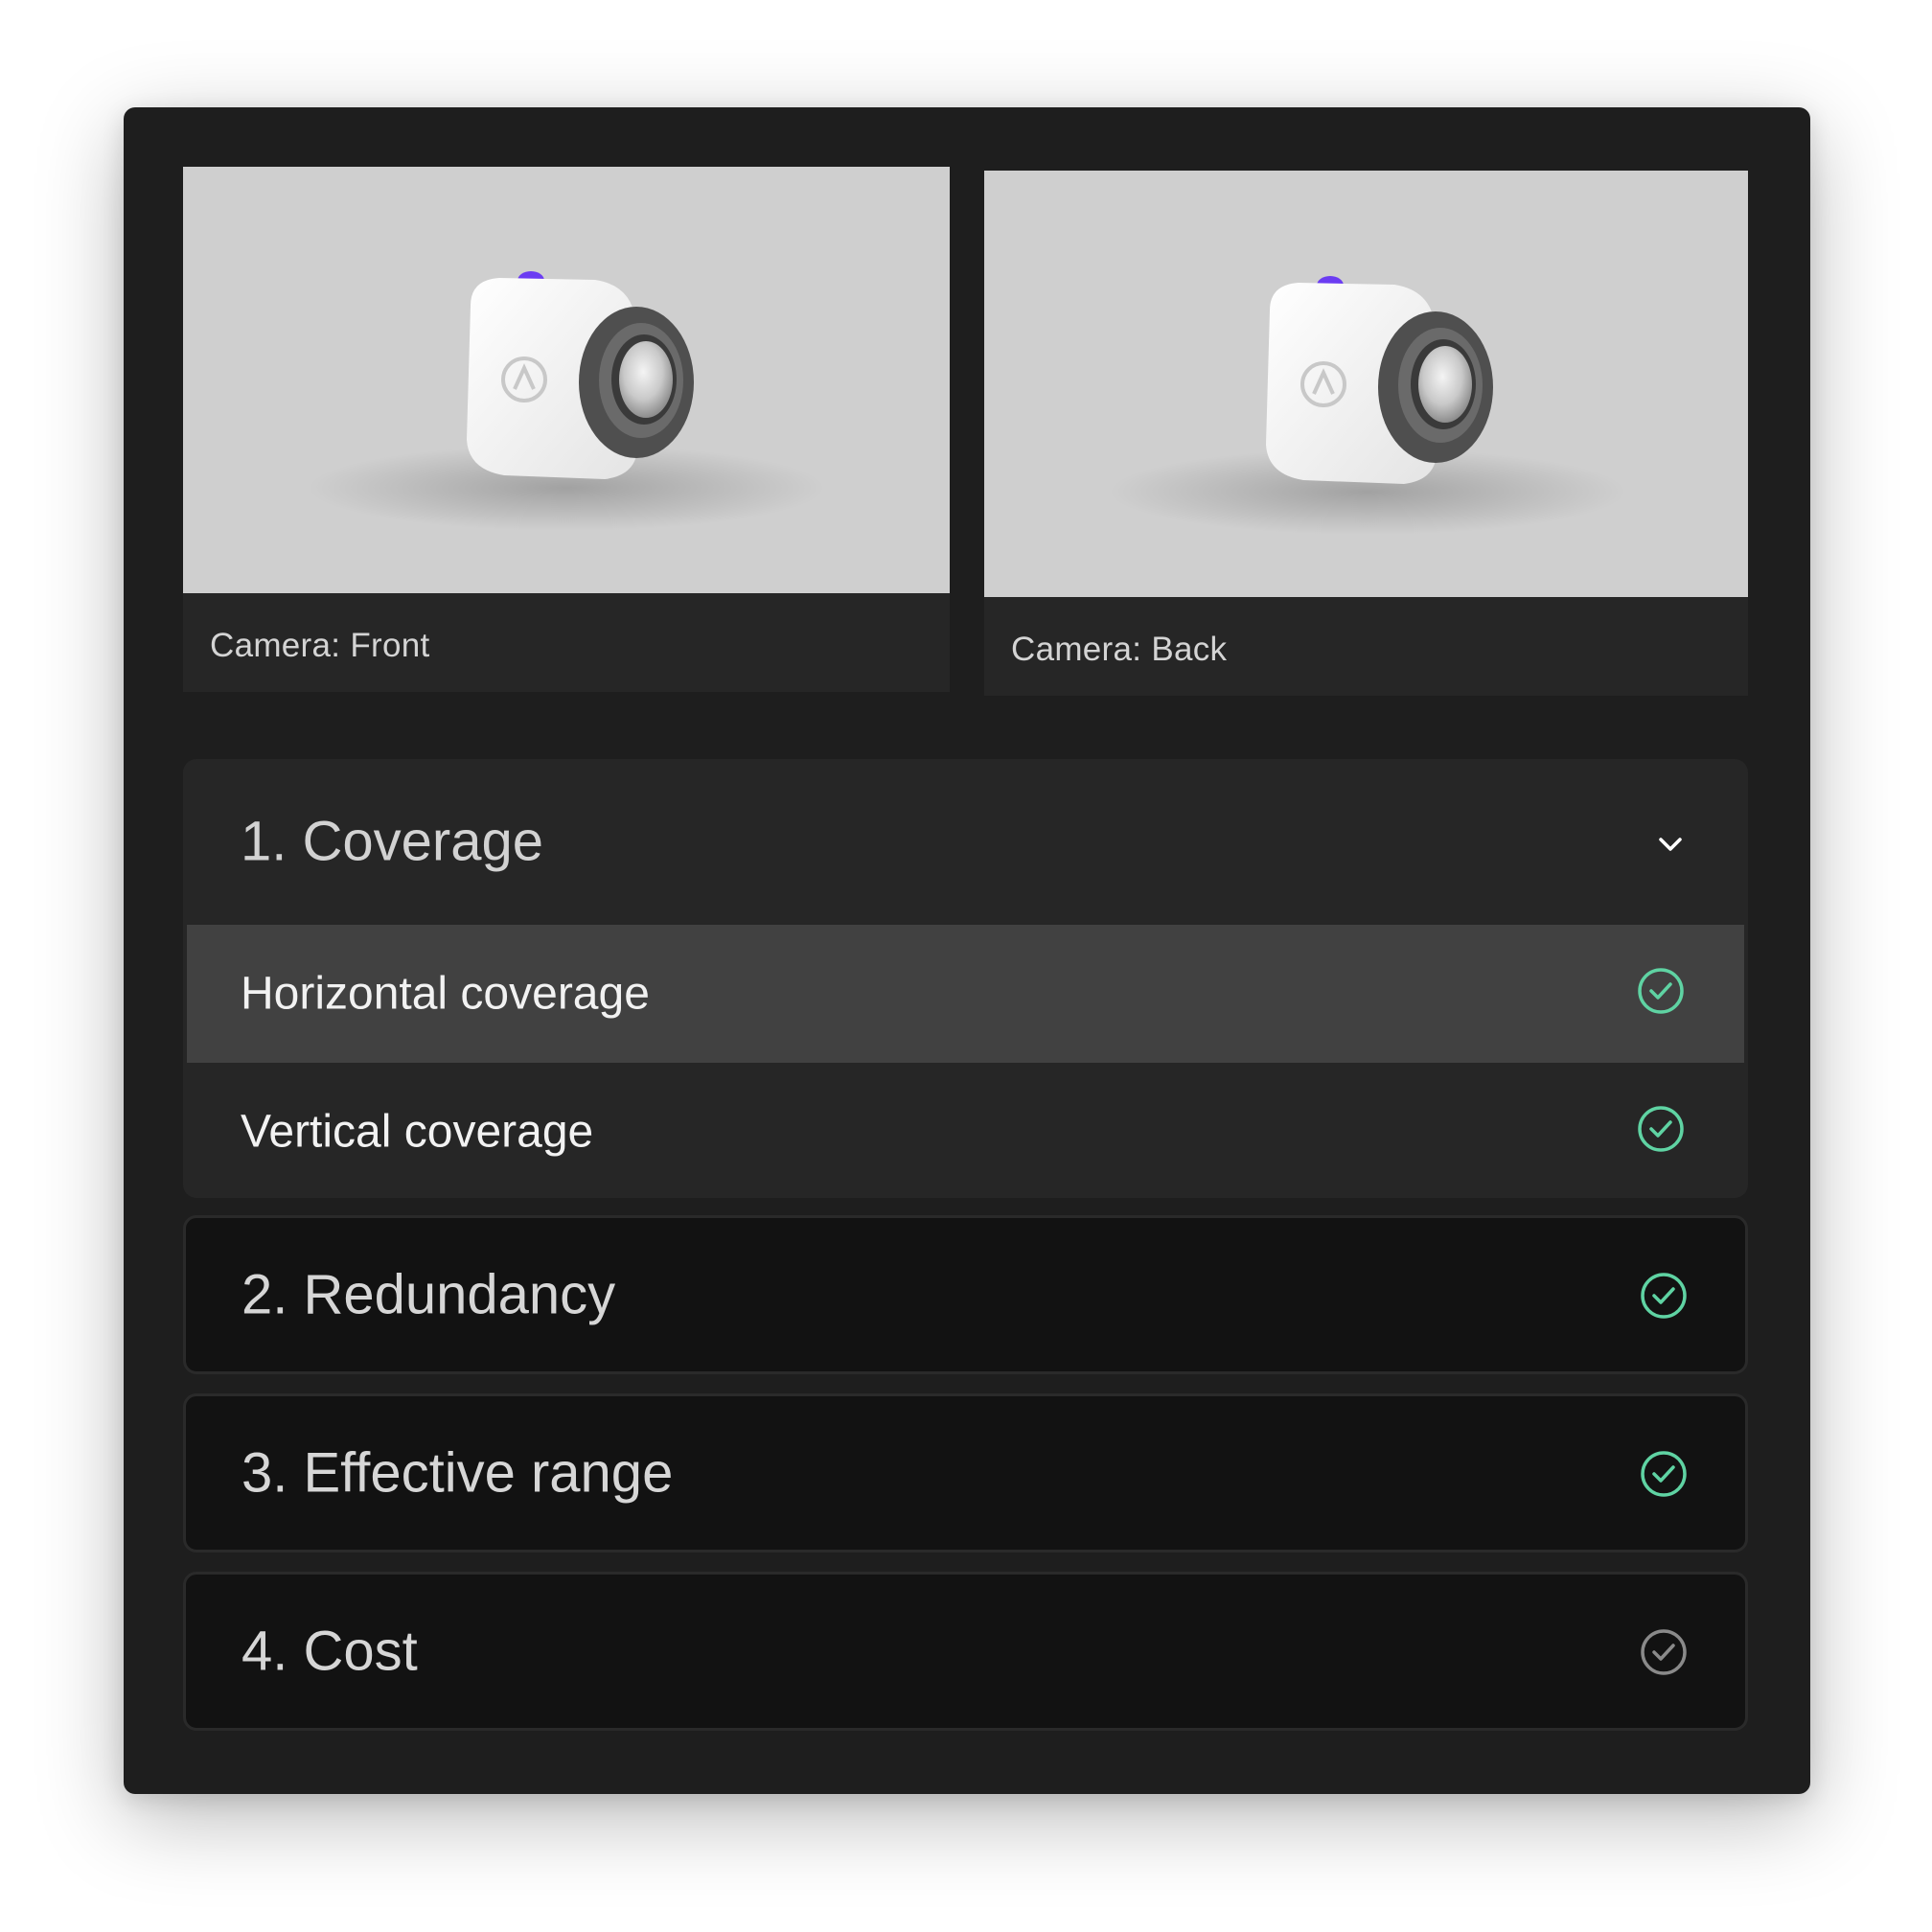 The height and width of the screenshot is (1932, 1932). Describe the element at coordinates (458, 1473) in the screenshot. I see `section-effective-range-title: 3. Effective range` at that location.